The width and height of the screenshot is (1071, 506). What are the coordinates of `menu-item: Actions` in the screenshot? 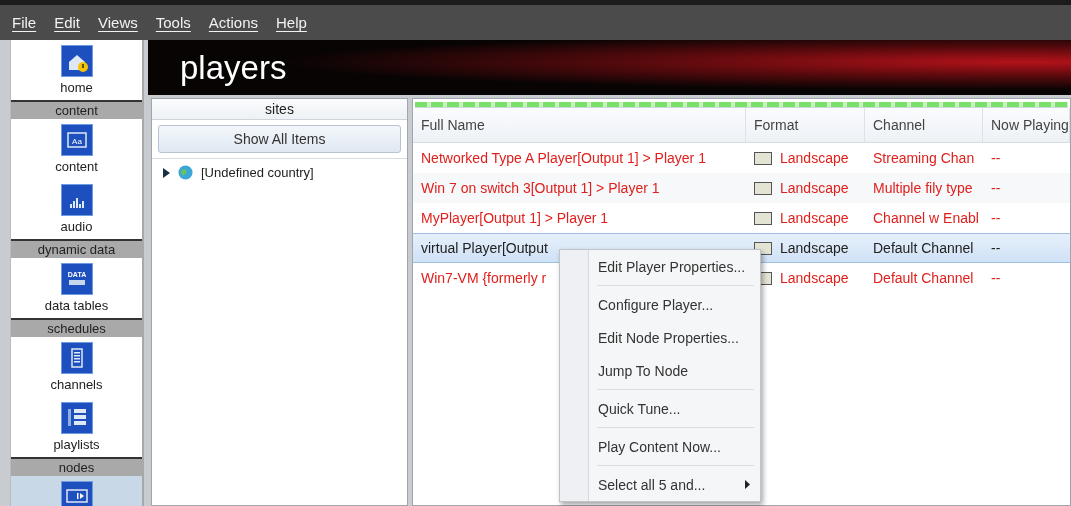 It's located at (233, 22).